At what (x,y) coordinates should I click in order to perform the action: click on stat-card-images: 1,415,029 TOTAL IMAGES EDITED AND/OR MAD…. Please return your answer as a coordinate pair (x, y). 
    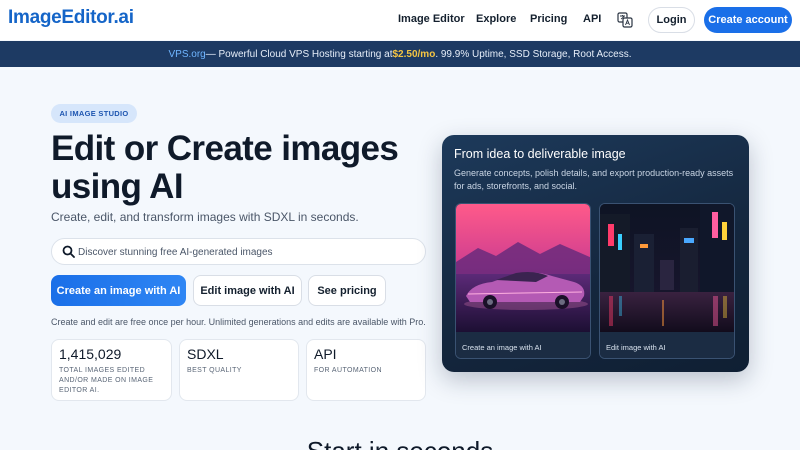
    Looking at the image, I should click on (111, 370).